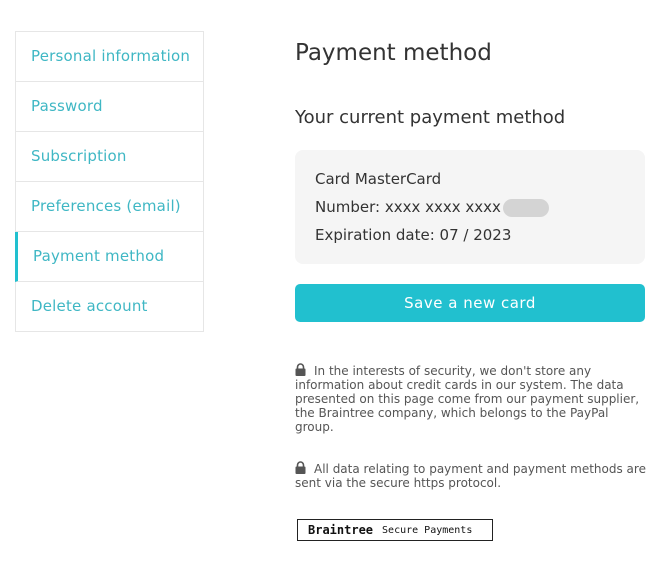 Image resolution: width=663 pixels, height=574 pixels. I want to click on sidebar-item-payment-method: Payment method, so click(109, 257).